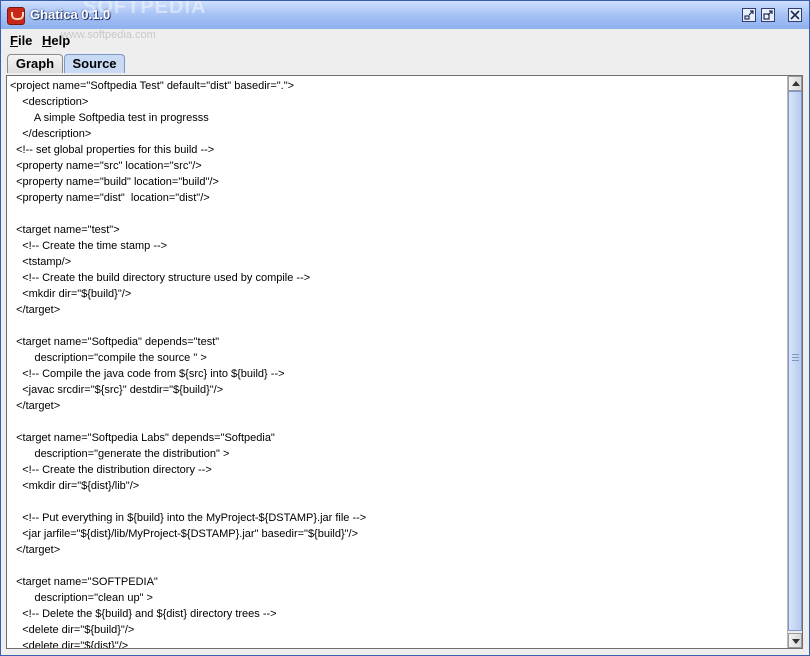 This screenshot has width=810, height=656. I want to click on code-line: <mkdir dir="${dist}/lib"/>, so click(75, 486).